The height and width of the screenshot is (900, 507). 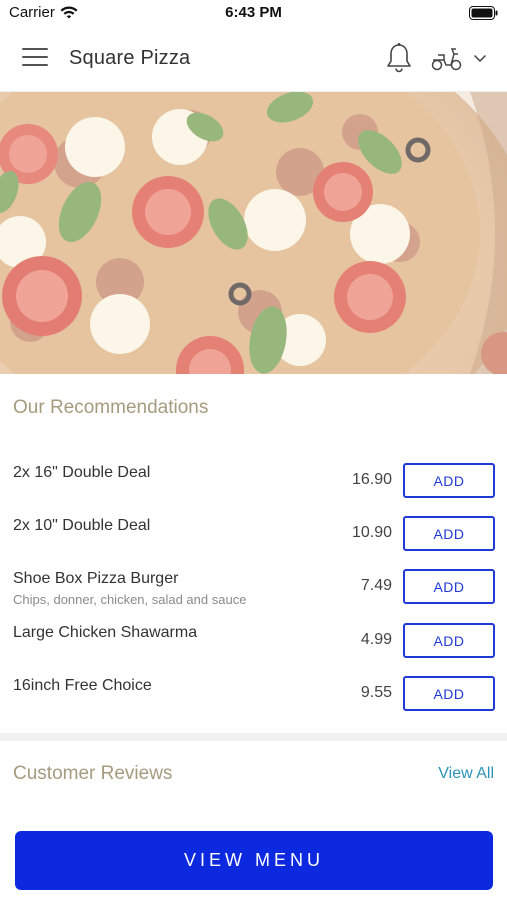 What do you see at coordinates (254, 860) in the screenshot?
I see `view-menu-button: VIEW MENU` at bounding box center [254, 860].